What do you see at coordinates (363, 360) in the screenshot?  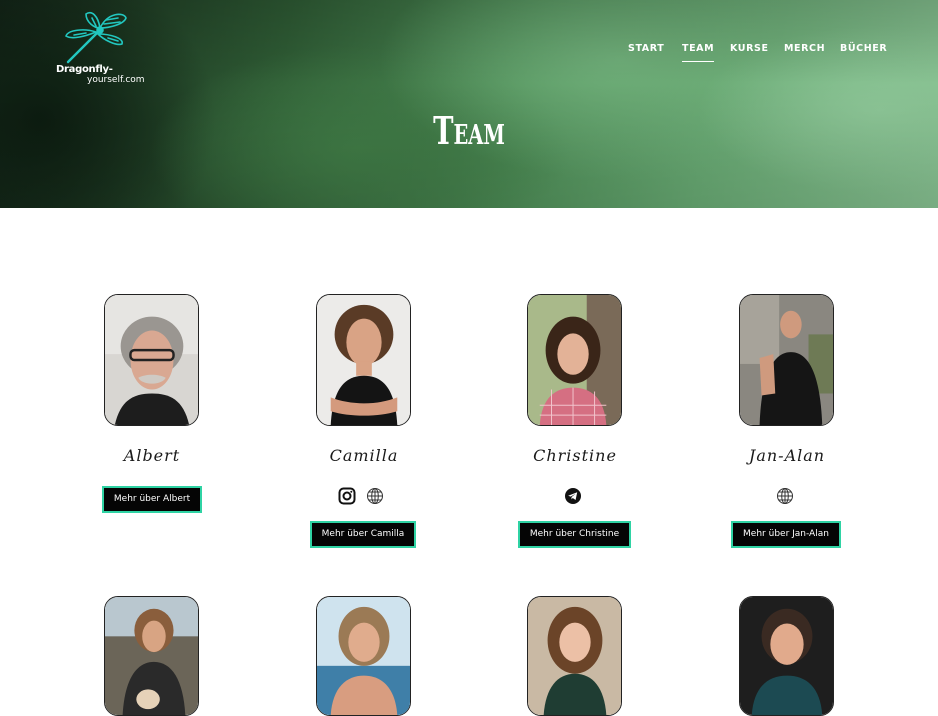 I see `member-photo-camilla` at bounding box center [363, 360].